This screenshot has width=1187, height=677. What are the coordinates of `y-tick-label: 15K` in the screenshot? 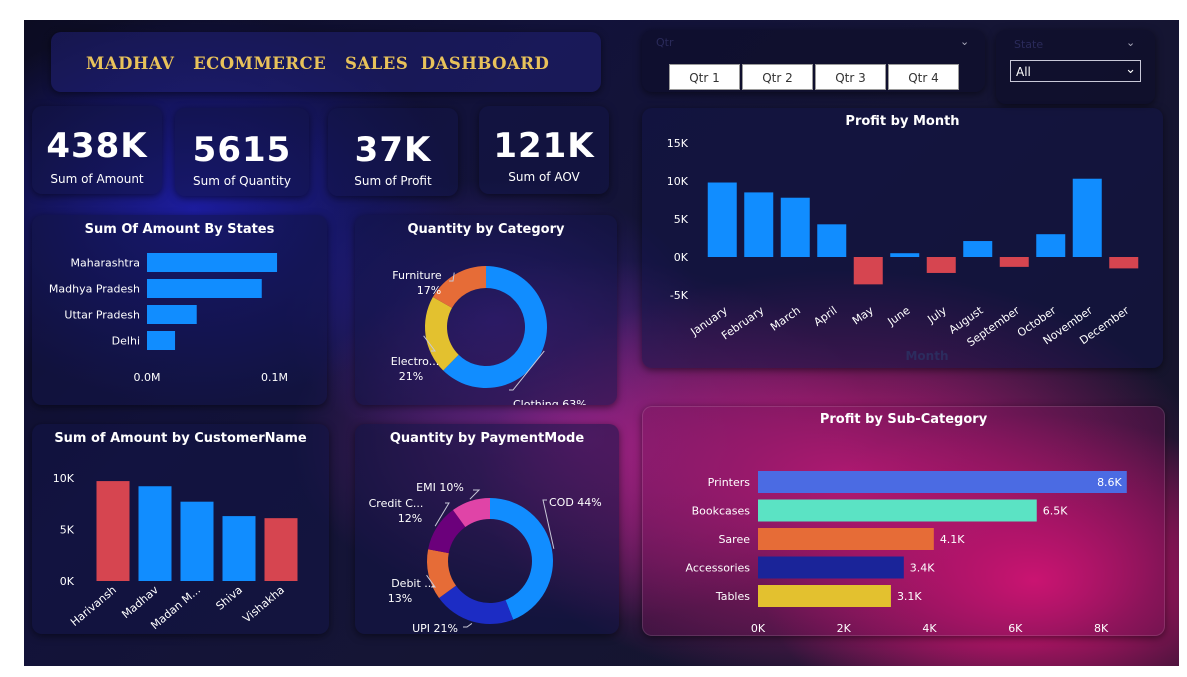 It's located at (678, 143).